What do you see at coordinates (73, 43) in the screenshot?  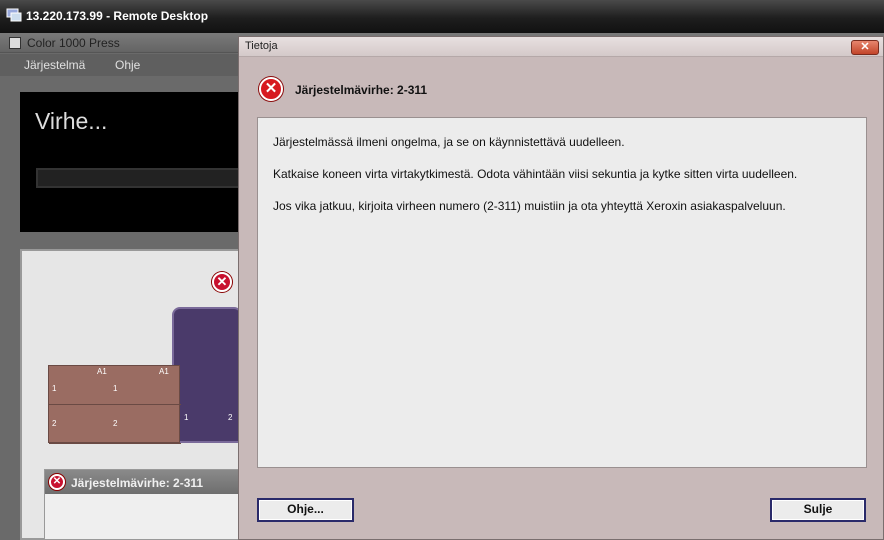 I see `app-title: Color 1000 Press` at bounding box center [73, 43].